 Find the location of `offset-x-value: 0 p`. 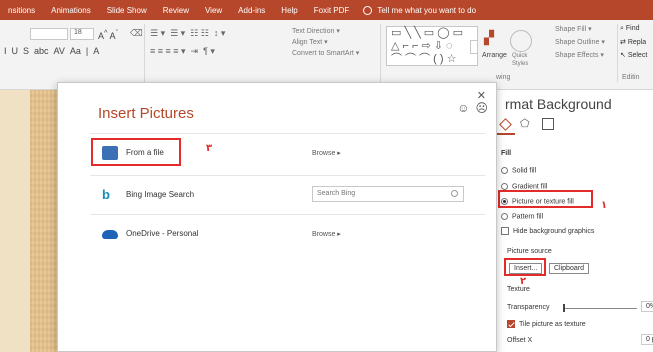

offset-x-value: 0 p is located at coordinates (647, 339).